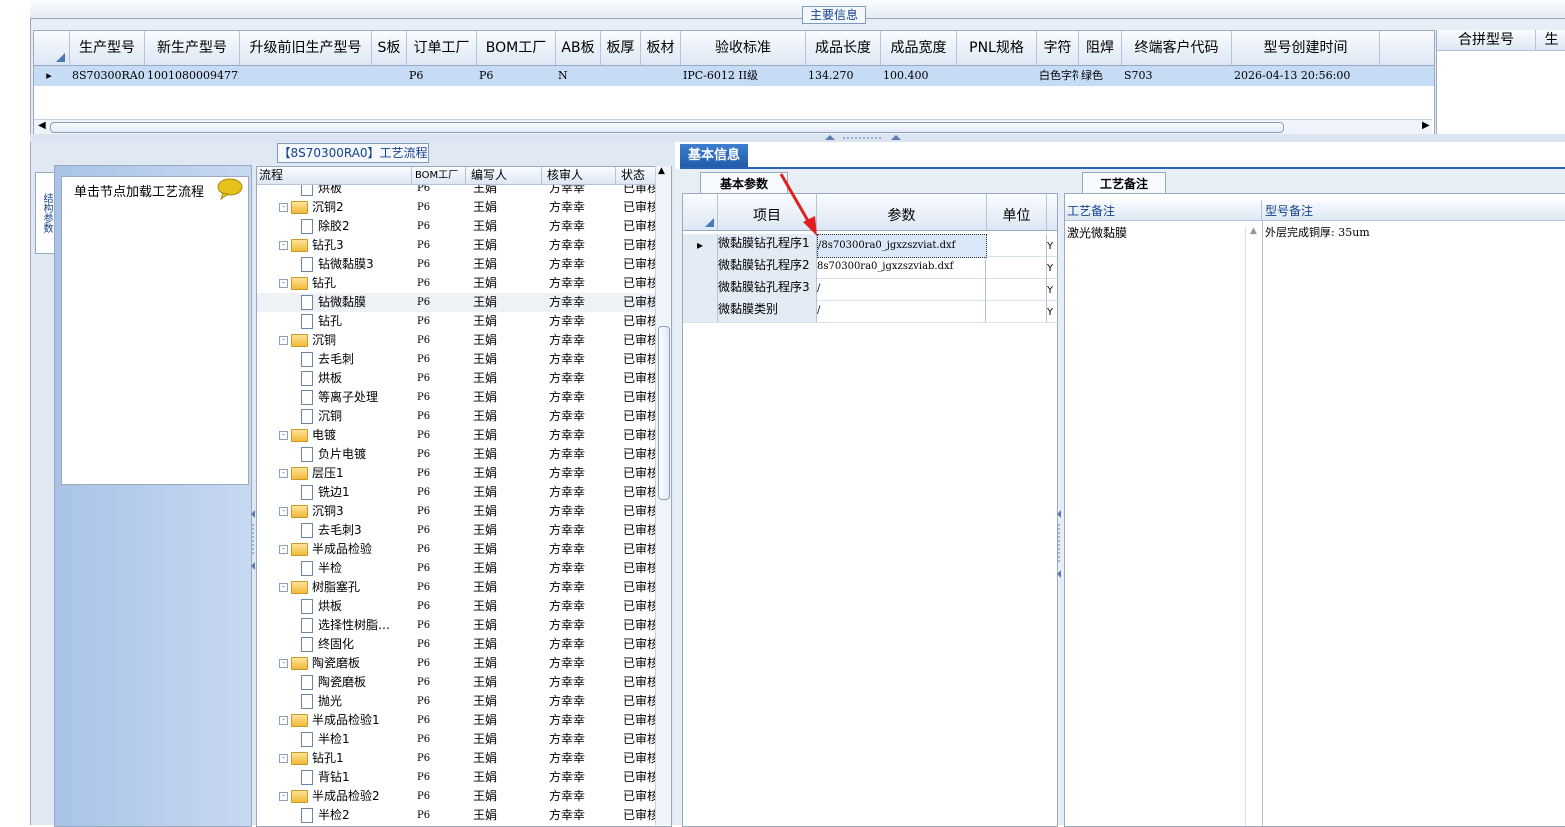 The image size is (1565, 827). I want to click on param-row: 微黏膜钻孔程序2 8s70300ra0_jgxzszviab.dxf Y, so click(870, 267).